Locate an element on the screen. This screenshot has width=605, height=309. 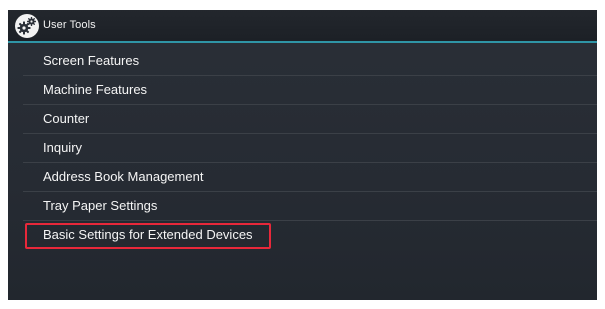
menu-item-basic-settings-extended-devices: Basic Settings for Extended Devices is located at coordinates (310, 235).